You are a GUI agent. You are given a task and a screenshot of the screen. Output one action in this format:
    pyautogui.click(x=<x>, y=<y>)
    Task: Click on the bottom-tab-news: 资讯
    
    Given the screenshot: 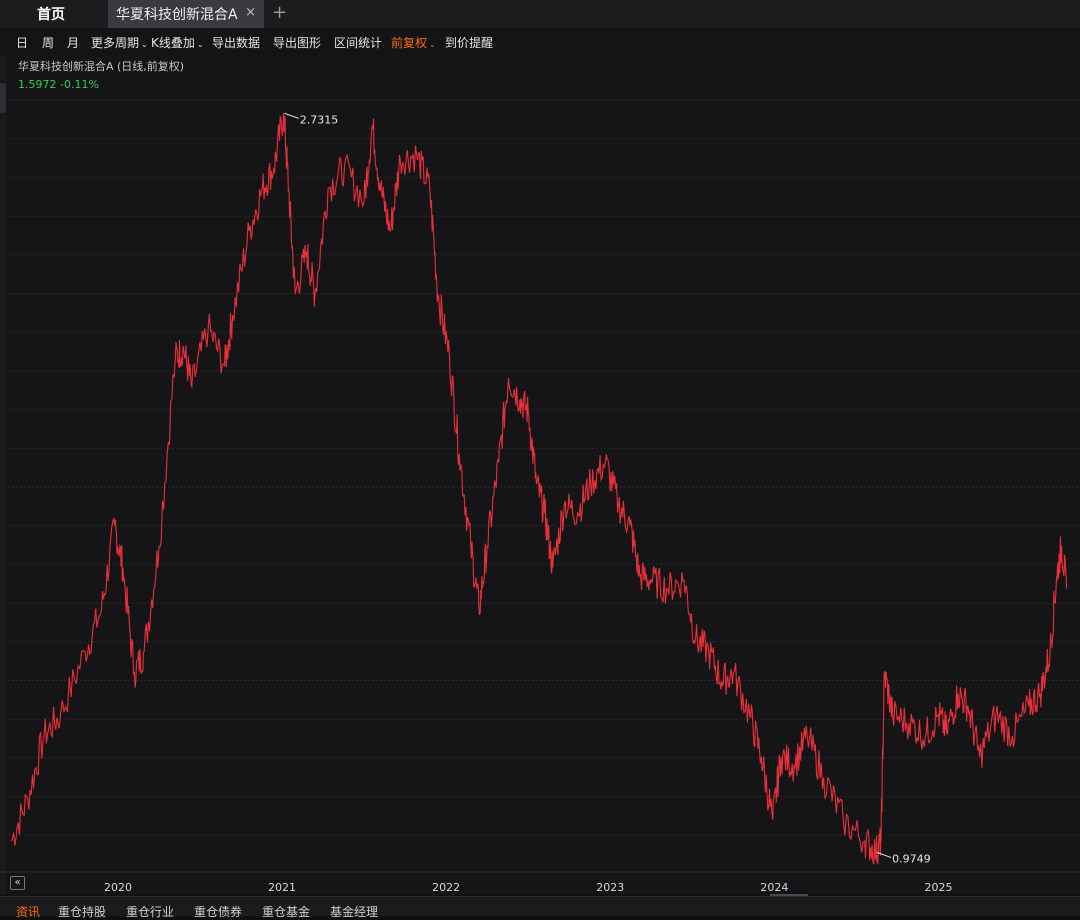 What is the action you would take?
    pyautogui.click(x=28, y=911)
    